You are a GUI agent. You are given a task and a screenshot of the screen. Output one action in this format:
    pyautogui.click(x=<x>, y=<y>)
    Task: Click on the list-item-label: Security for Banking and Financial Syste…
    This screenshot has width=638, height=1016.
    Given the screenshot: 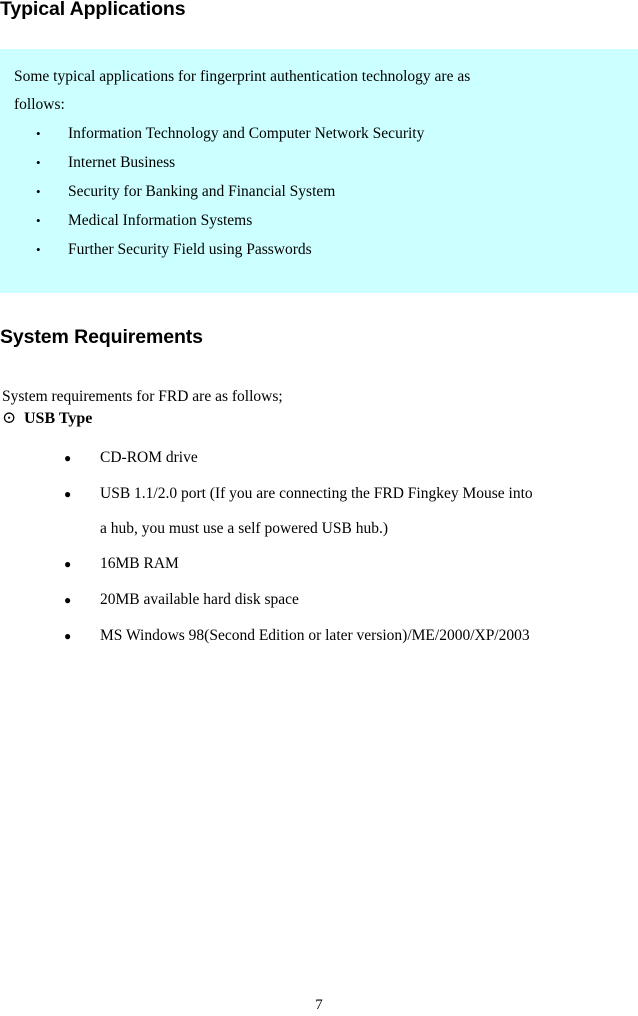 What is the action you would take?
    pyautogui.click(x=202, y=191)
    